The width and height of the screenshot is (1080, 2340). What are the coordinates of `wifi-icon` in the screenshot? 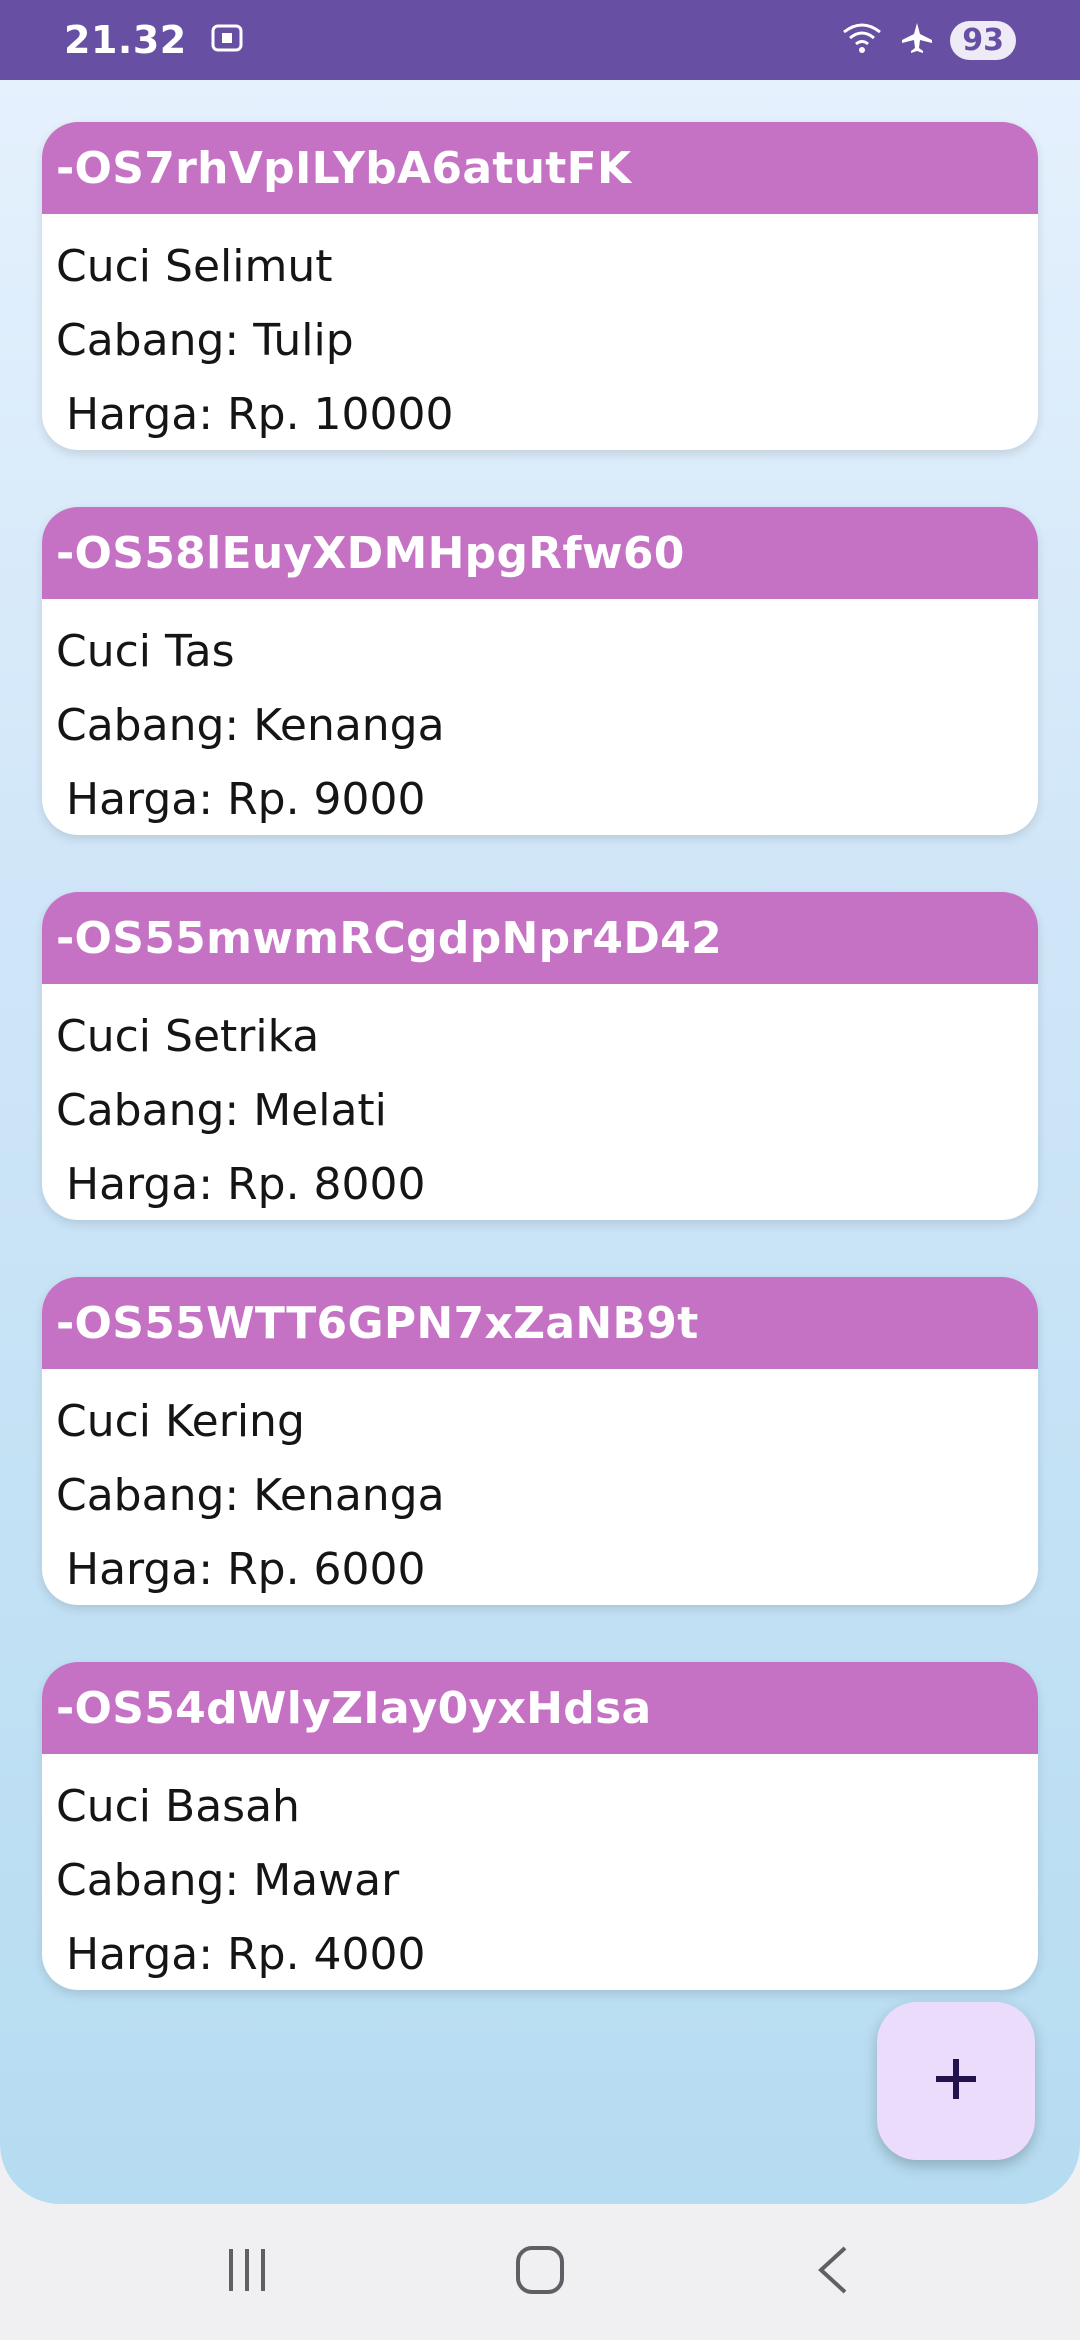 It's located at (862, 40).